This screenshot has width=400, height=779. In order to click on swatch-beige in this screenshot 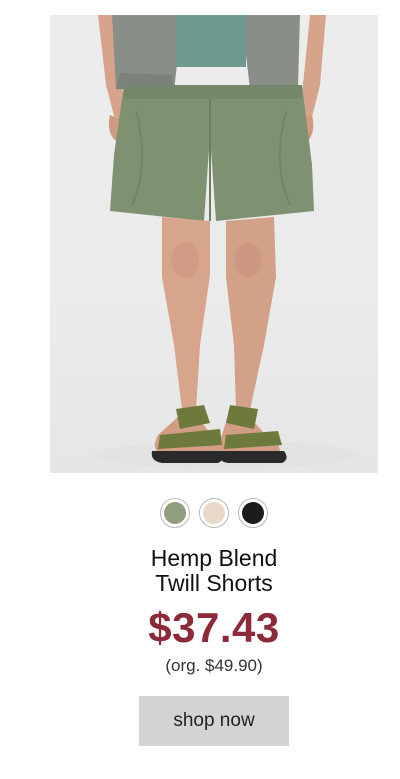, I will do `click(214, 513)`.